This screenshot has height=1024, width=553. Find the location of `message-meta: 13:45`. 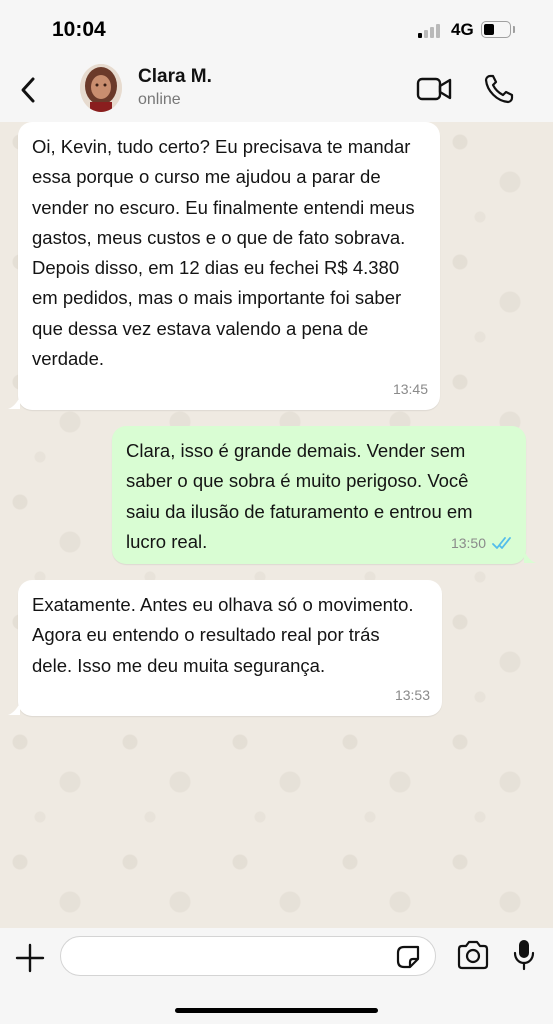

message-meta: 13:45 is located at coordinates (410, 389).